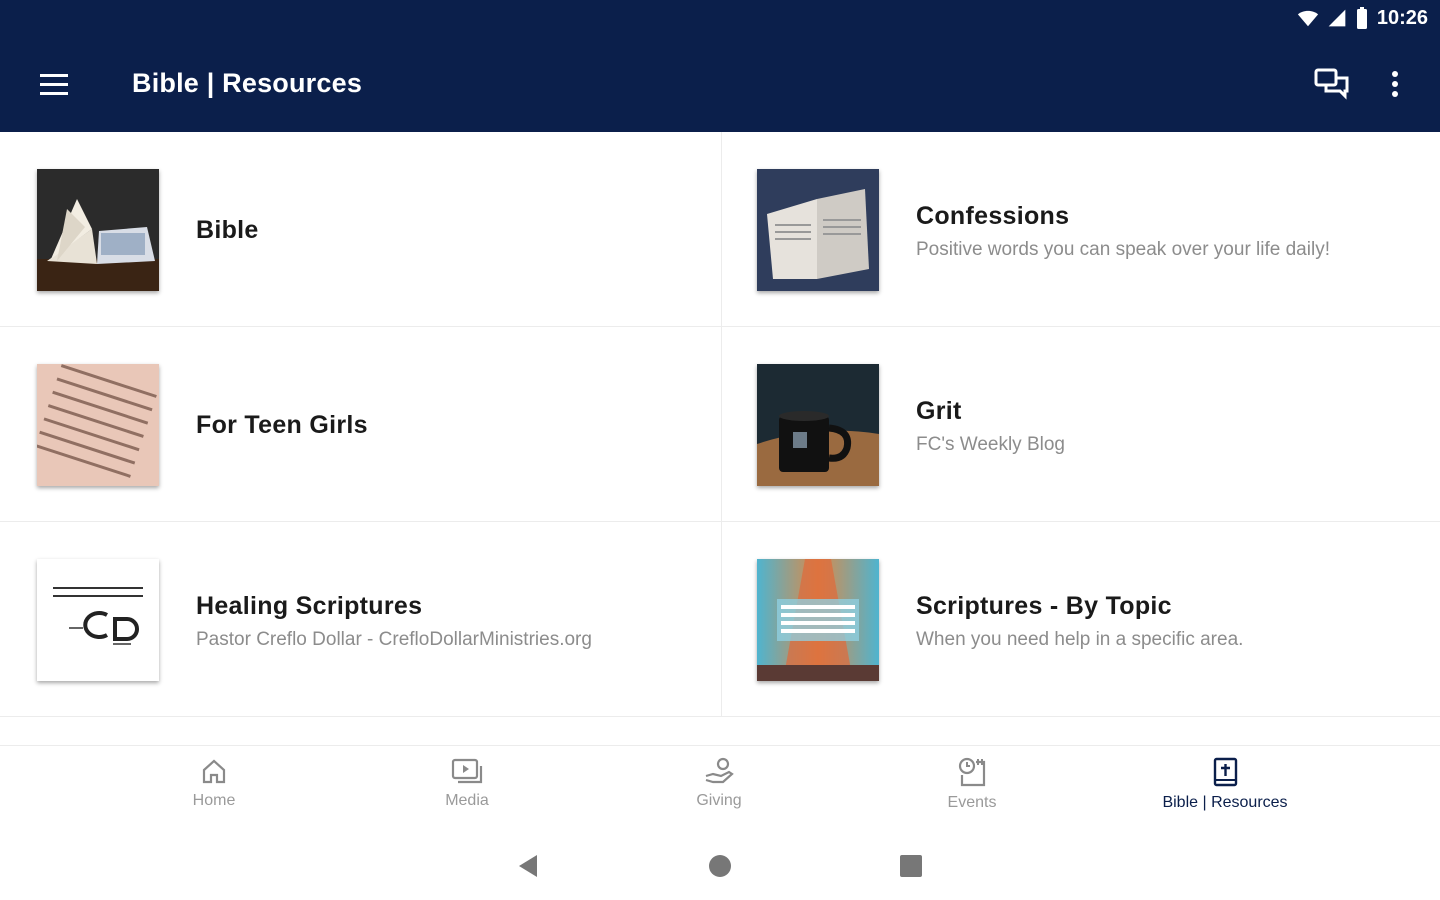 The height and width of the screenshot is (900, 1440). Describe the element at coordinates (719, 770) in the screenshot. I see `giving-icon` at that location.